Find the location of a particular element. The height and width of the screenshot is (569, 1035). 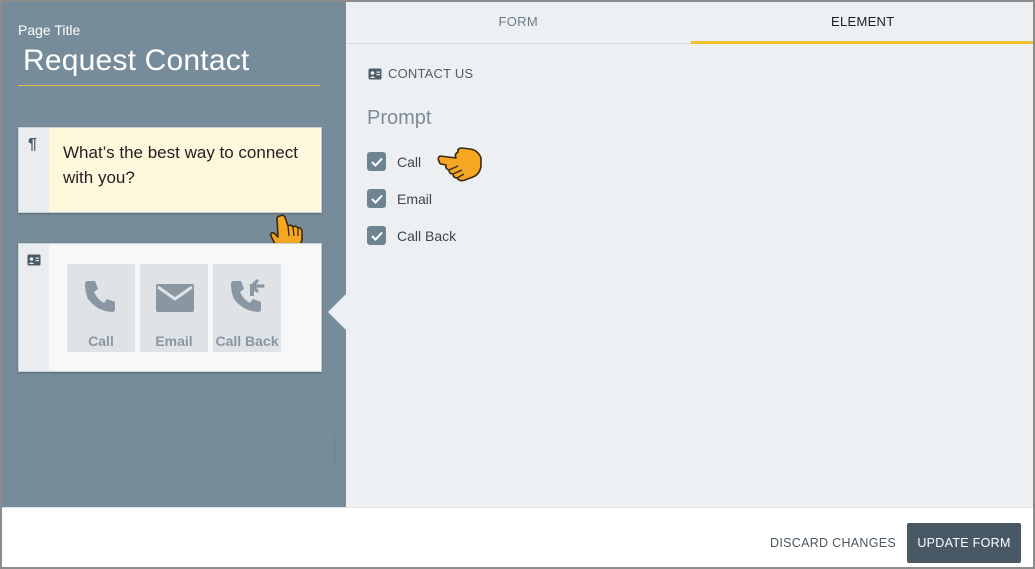

tile-call-back: Call Back is located at coordinates (247, 308).